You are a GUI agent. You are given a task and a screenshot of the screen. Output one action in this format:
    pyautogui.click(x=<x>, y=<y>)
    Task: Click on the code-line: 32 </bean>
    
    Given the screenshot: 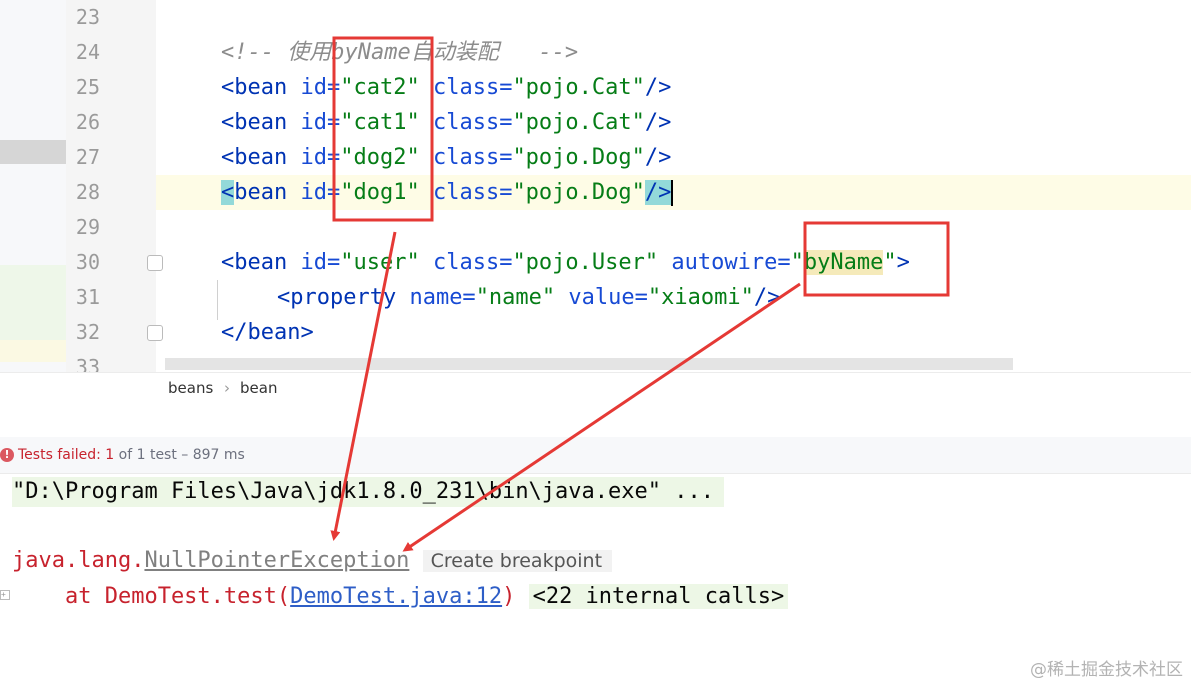 What is the action you would take?
    pyautogui.click(x=595, y=332)
    